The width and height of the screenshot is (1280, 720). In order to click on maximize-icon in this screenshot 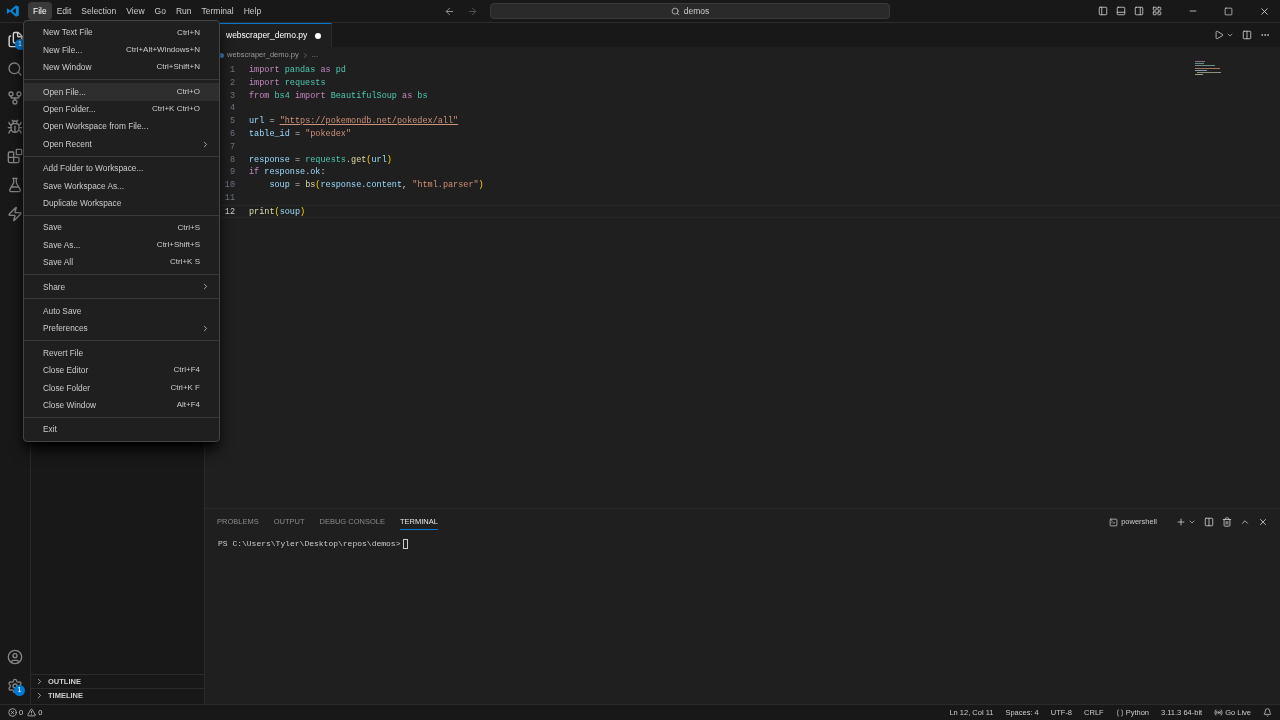, I will do `click(1228, 11)`.